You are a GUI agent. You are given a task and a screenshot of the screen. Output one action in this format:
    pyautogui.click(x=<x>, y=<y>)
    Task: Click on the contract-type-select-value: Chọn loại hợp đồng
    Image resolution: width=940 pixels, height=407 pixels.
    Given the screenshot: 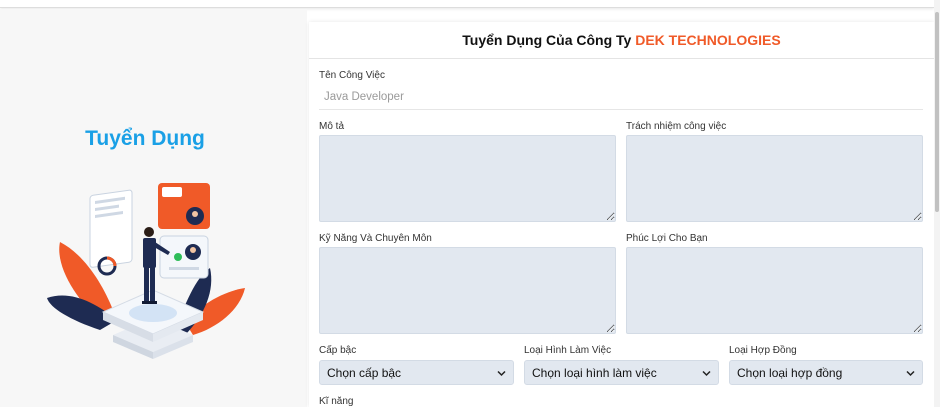 What is the action you would take?
    pyautogui.click(x=790, y=373)
    